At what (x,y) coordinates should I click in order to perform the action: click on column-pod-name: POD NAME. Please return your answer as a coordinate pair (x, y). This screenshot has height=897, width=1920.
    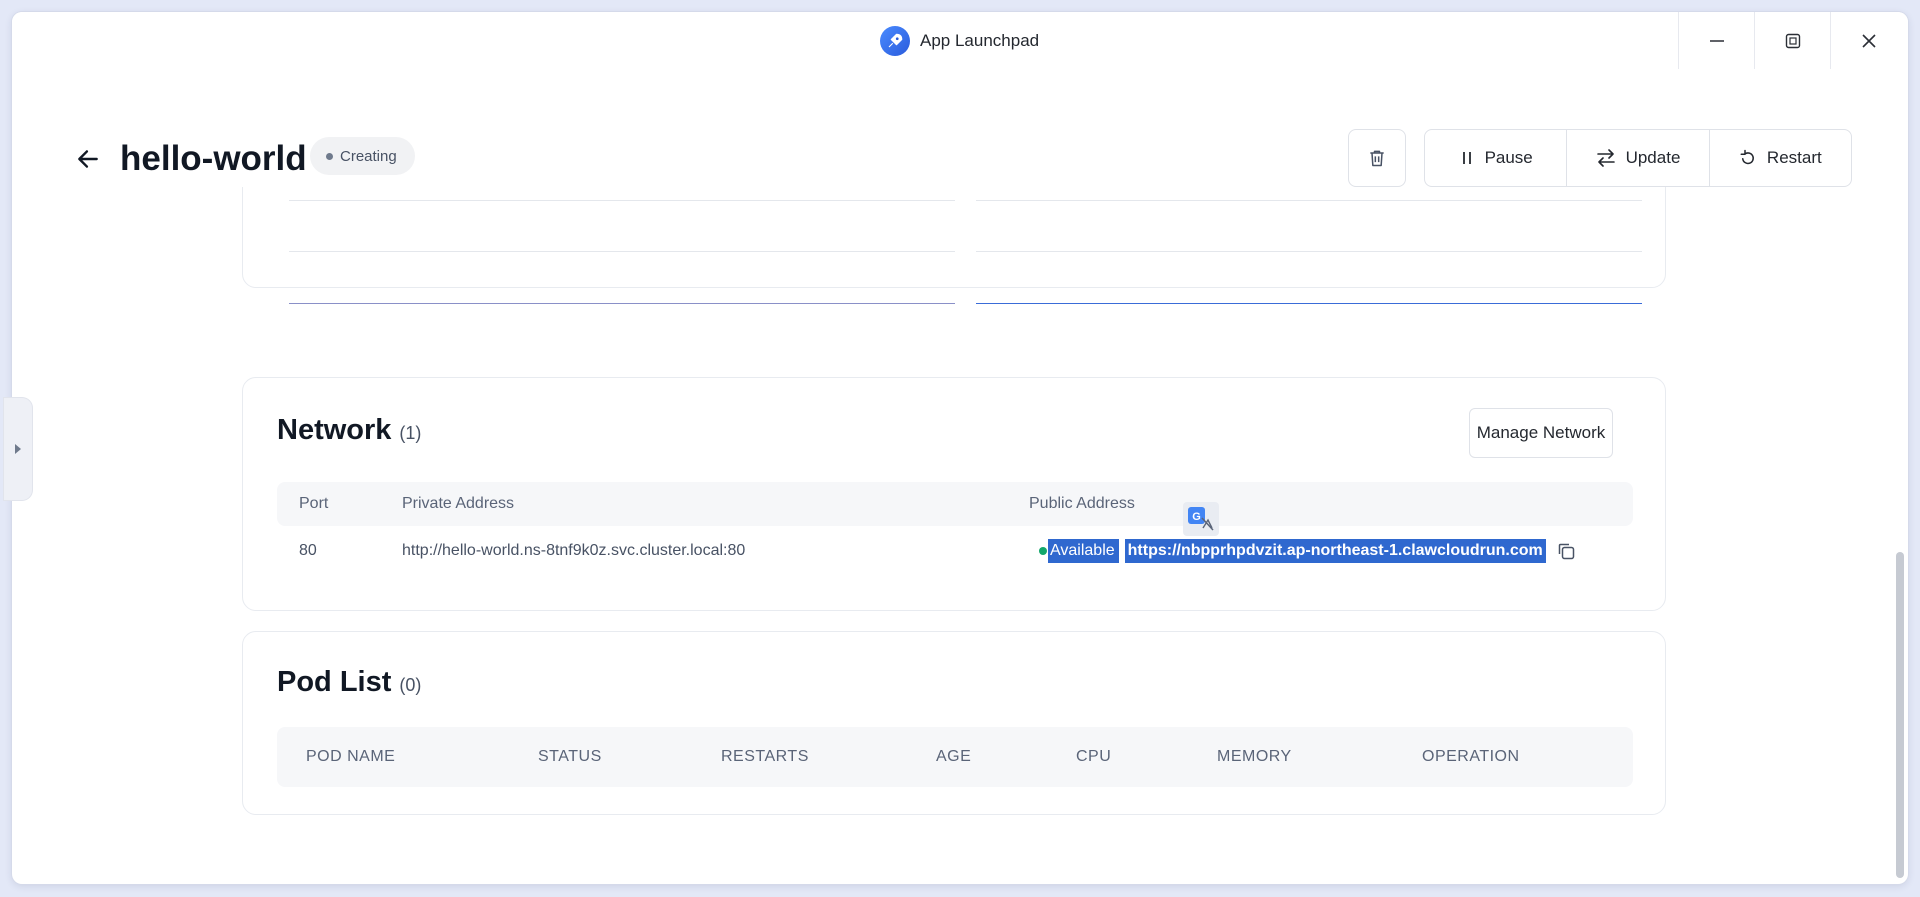
    Looking at the image, I should click on (351, 756).